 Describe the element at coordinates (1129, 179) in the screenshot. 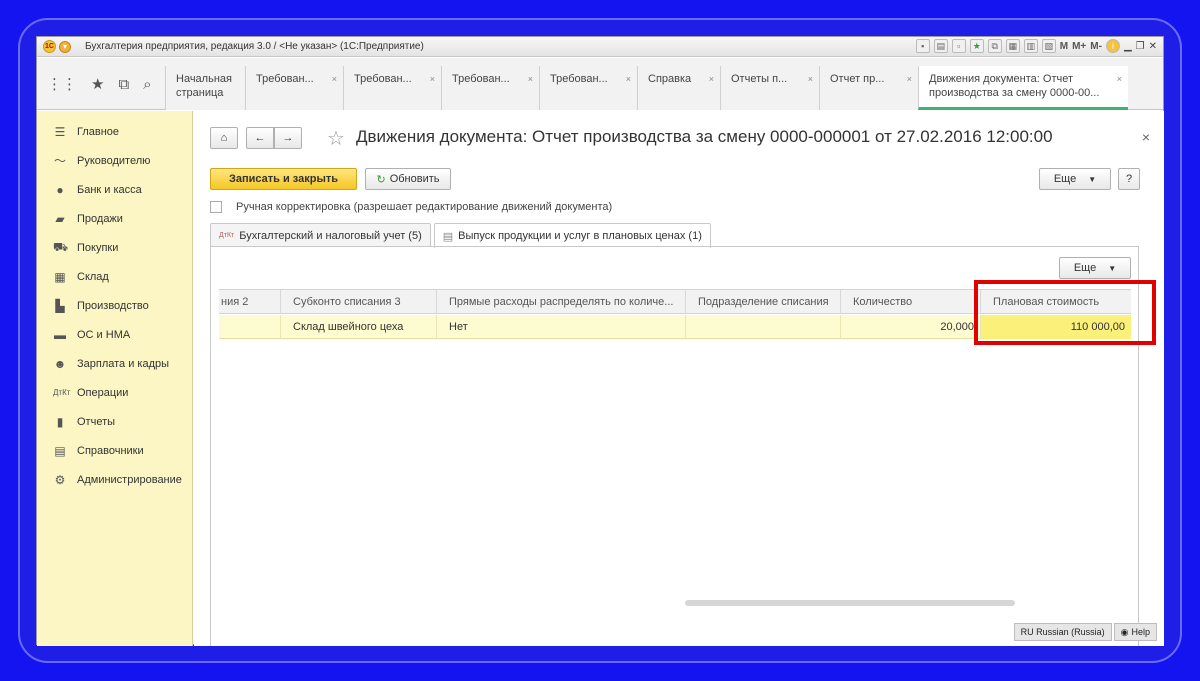

I see `help-button: ?` at that location.